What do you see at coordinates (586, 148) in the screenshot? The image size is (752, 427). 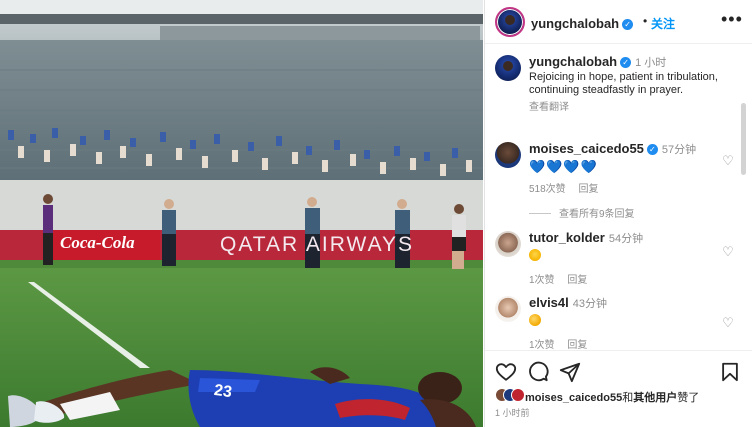 I see `commenter-username: moises_caicedo55` at bounding box center [586, 148].